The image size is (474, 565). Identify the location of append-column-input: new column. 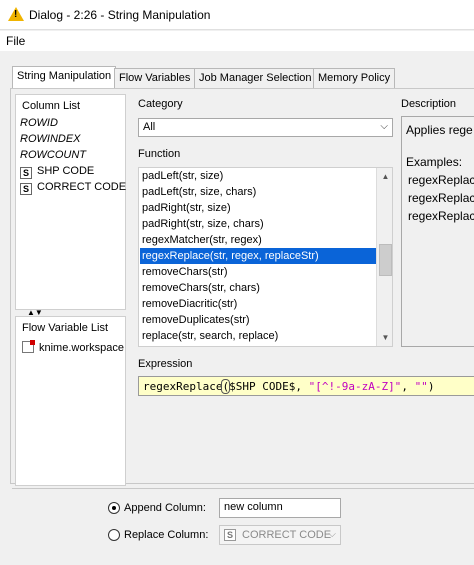
(280, 508).